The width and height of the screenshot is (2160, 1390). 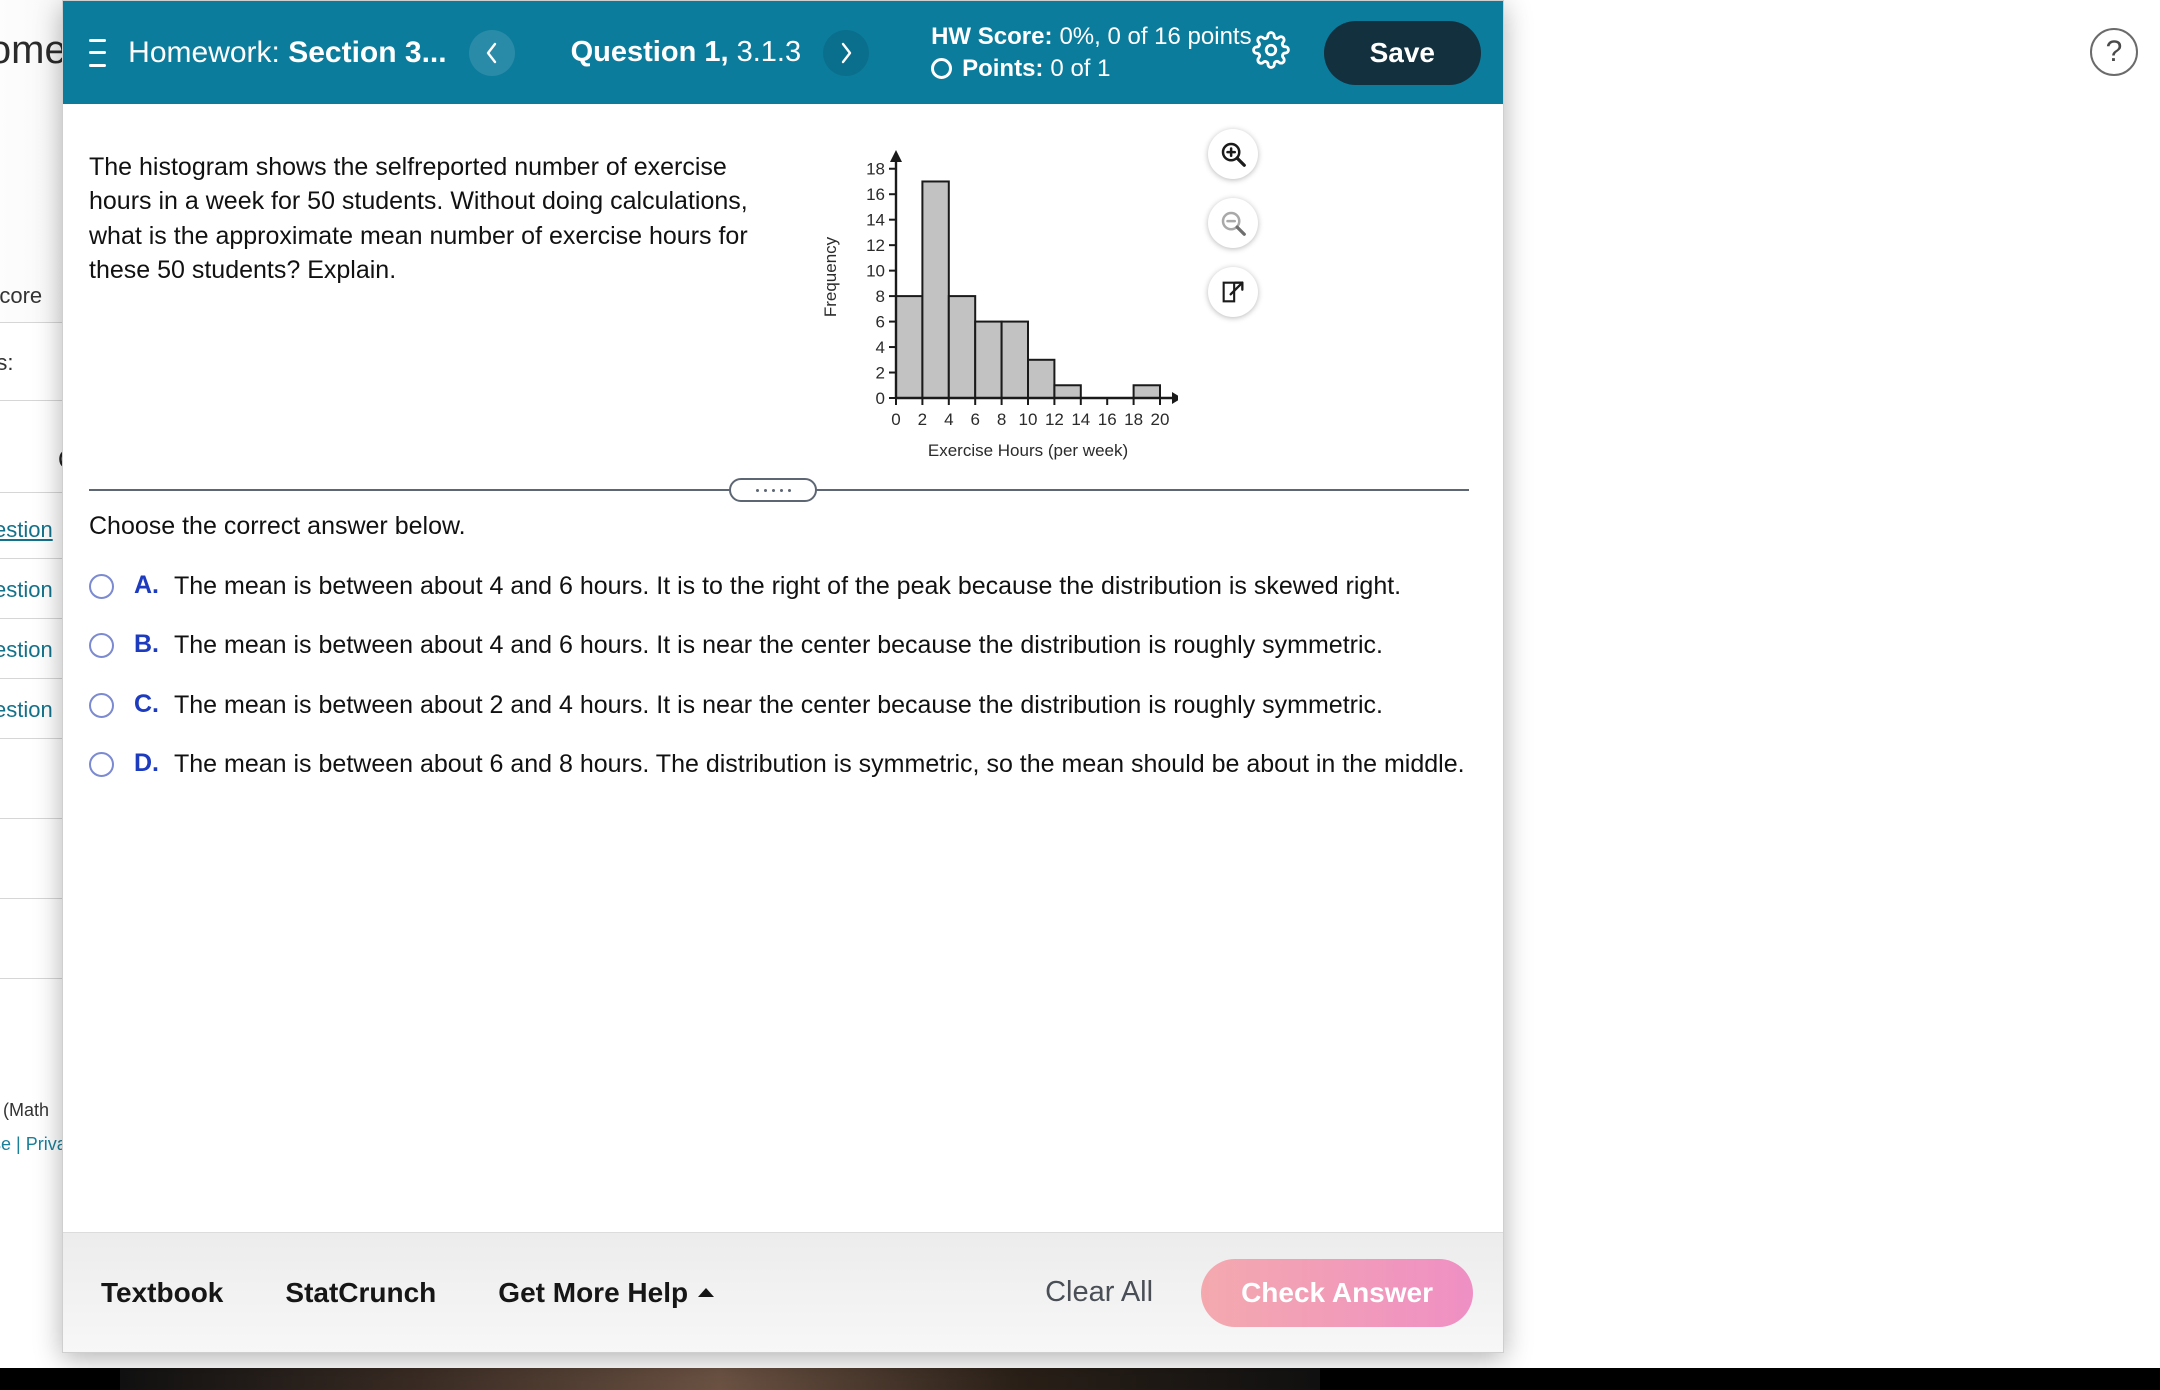 I want to click on hw-score-line: HW Score: 0%, 0 of 16 points, so click(x=1091, y=36).